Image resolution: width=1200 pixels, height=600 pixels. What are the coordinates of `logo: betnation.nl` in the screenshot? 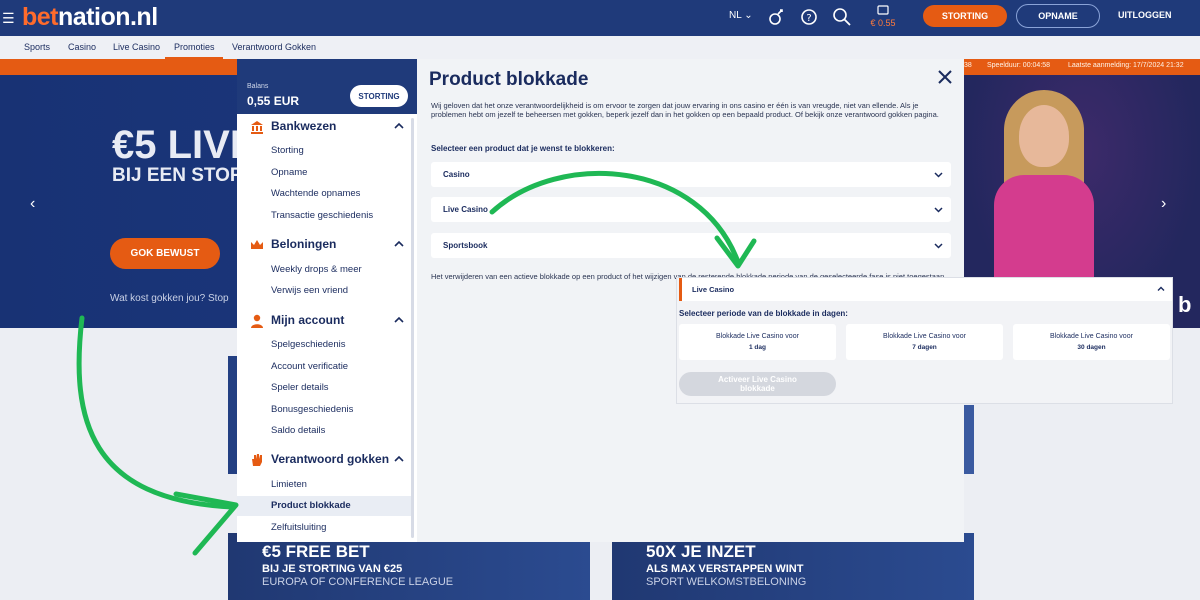 It's located at (90, 17).